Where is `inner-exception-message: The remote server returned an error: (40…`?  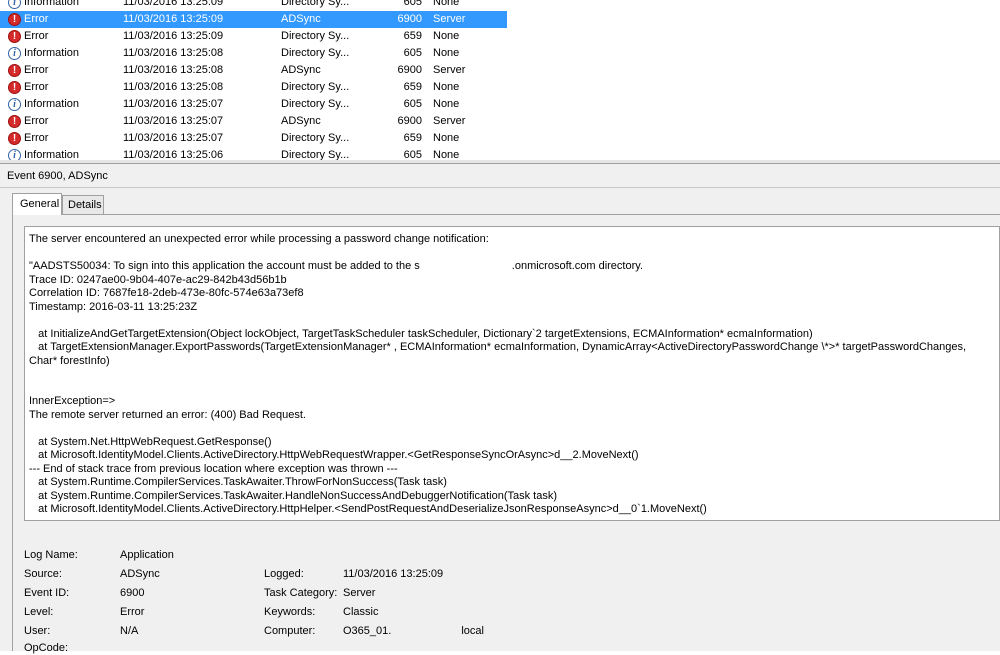 inner-exception-message: The remote server returned an error: (40… is located at coordinates (167, 414).